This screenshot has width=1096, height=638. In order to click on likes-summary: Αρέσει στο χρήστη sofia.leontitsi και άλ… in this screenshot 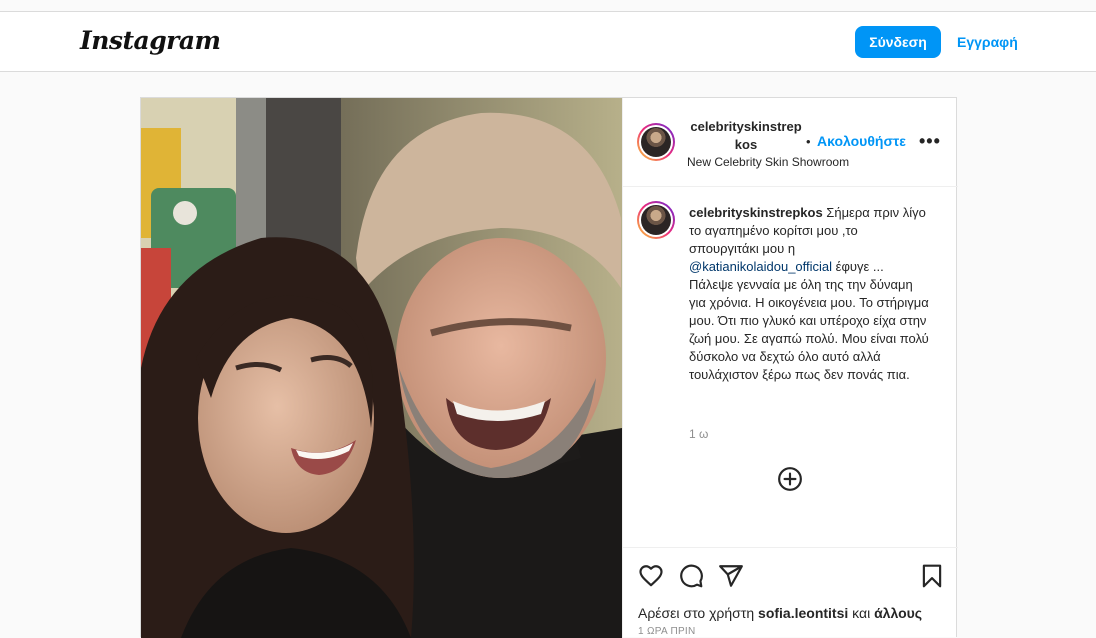, I will do `click(780, 613)`.